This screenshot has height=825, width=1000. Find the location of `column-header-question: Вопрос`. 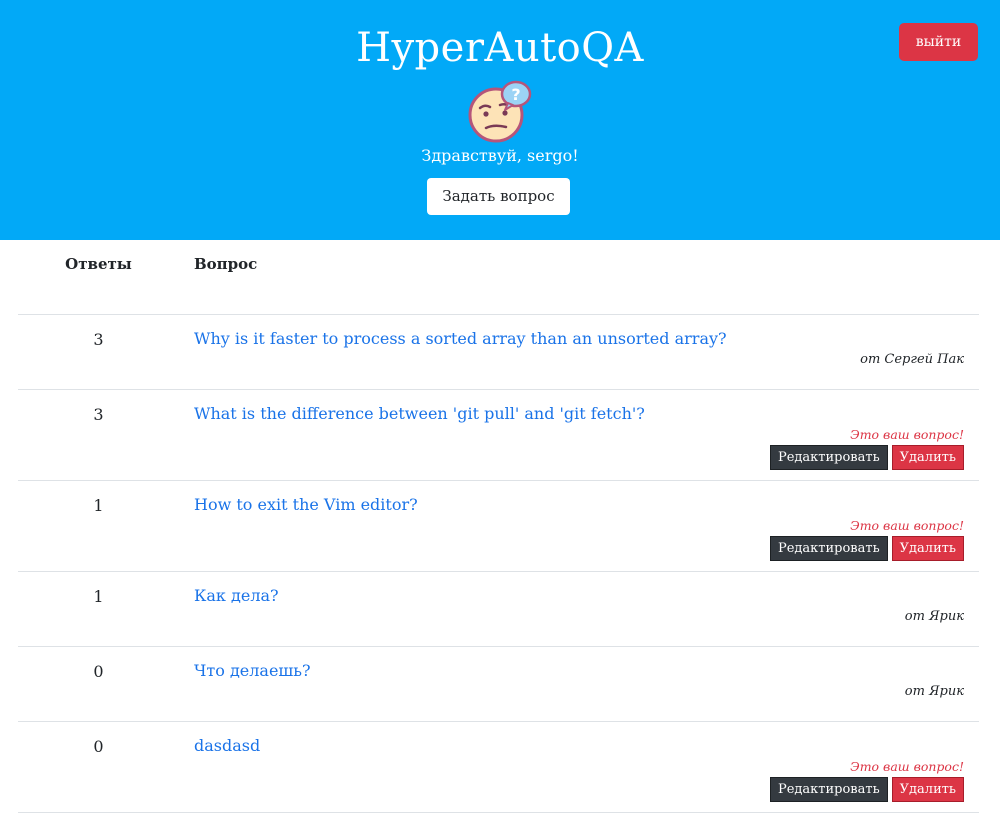

column-header-question: Вопрос is located at coordinates (226, 264).